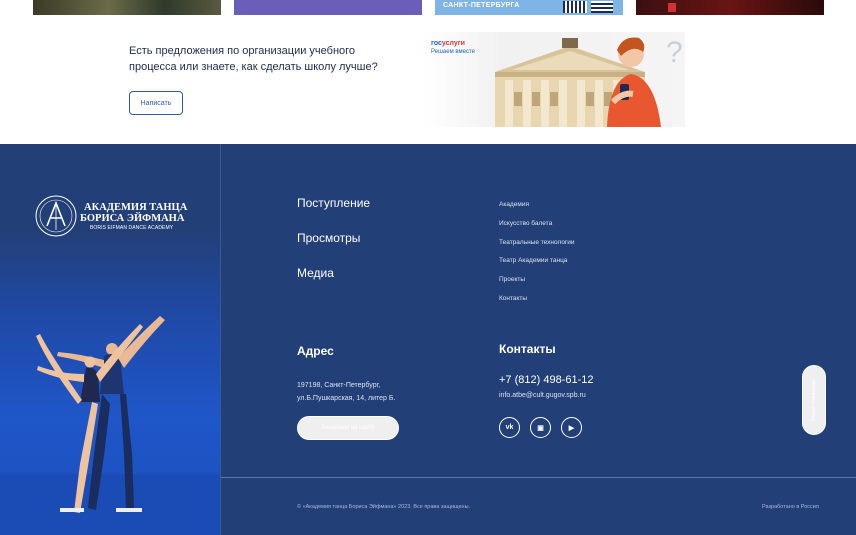 Image resolution: width=856 pixels, height=535 pixels. What do you see at coordinates (428, 8) in the screenshot?
I see `top-banner-strip: САНКТ-ПЕТЕРБУРГА` at bounding box center [428, 8].